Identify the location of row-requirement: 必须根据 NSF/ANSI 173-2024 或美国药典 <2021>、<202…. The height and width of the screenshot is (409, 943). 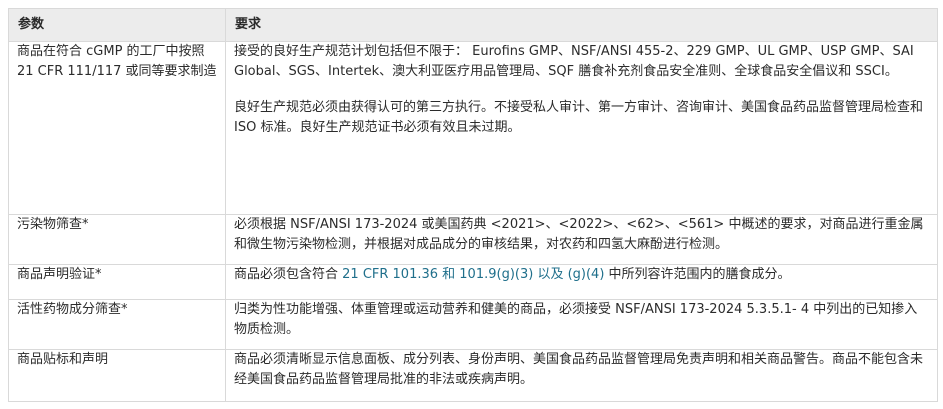
(581, 239).